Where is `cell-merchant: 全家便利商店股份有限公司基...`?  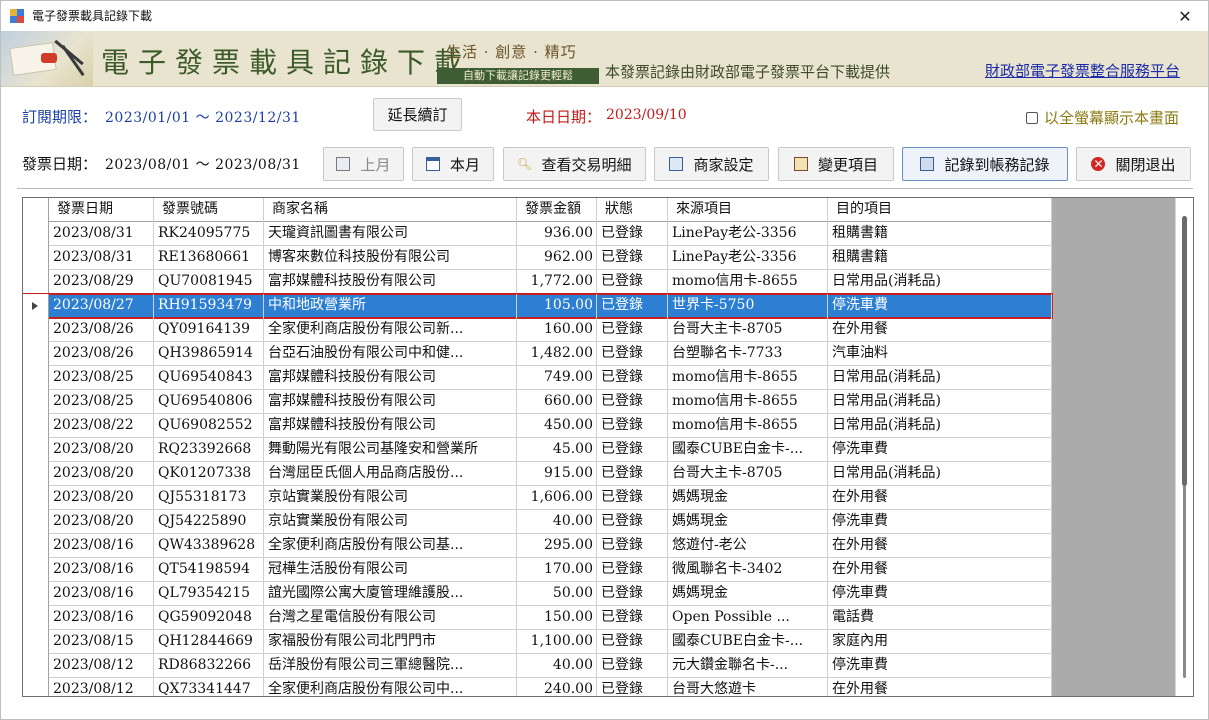
cell-merchant: 全家便利商店股份有限公司基... is located at coordinates (390, 546).